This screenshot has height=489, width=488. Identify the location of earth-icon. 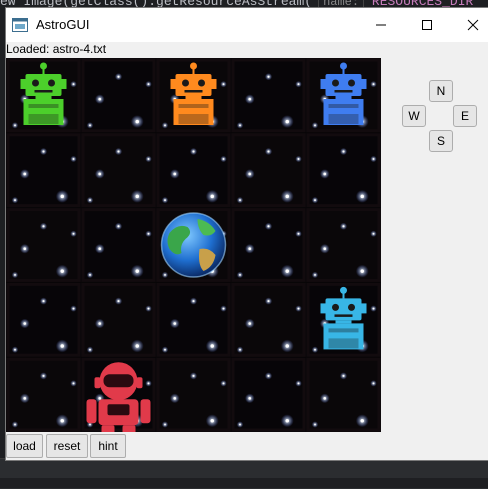
(193, 245).